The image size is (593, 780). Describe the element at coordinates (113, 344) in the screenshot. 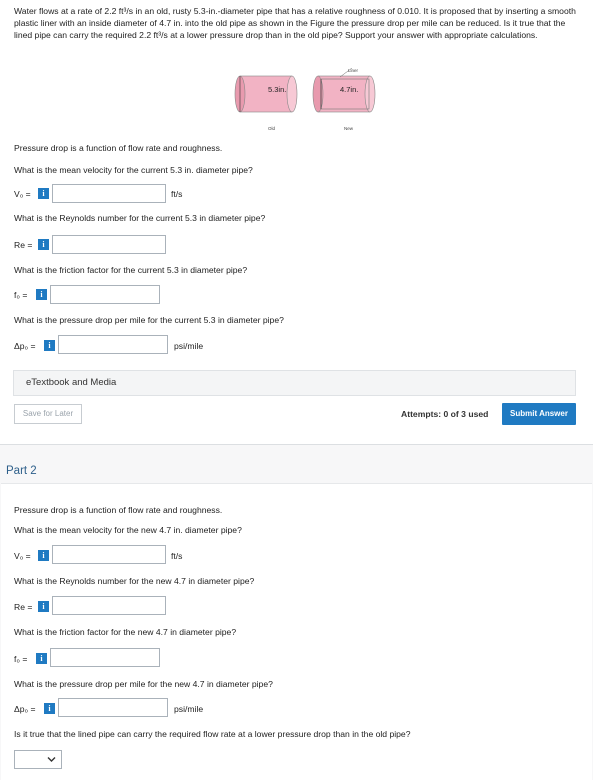

I see `part1-pressure-input` at that location.